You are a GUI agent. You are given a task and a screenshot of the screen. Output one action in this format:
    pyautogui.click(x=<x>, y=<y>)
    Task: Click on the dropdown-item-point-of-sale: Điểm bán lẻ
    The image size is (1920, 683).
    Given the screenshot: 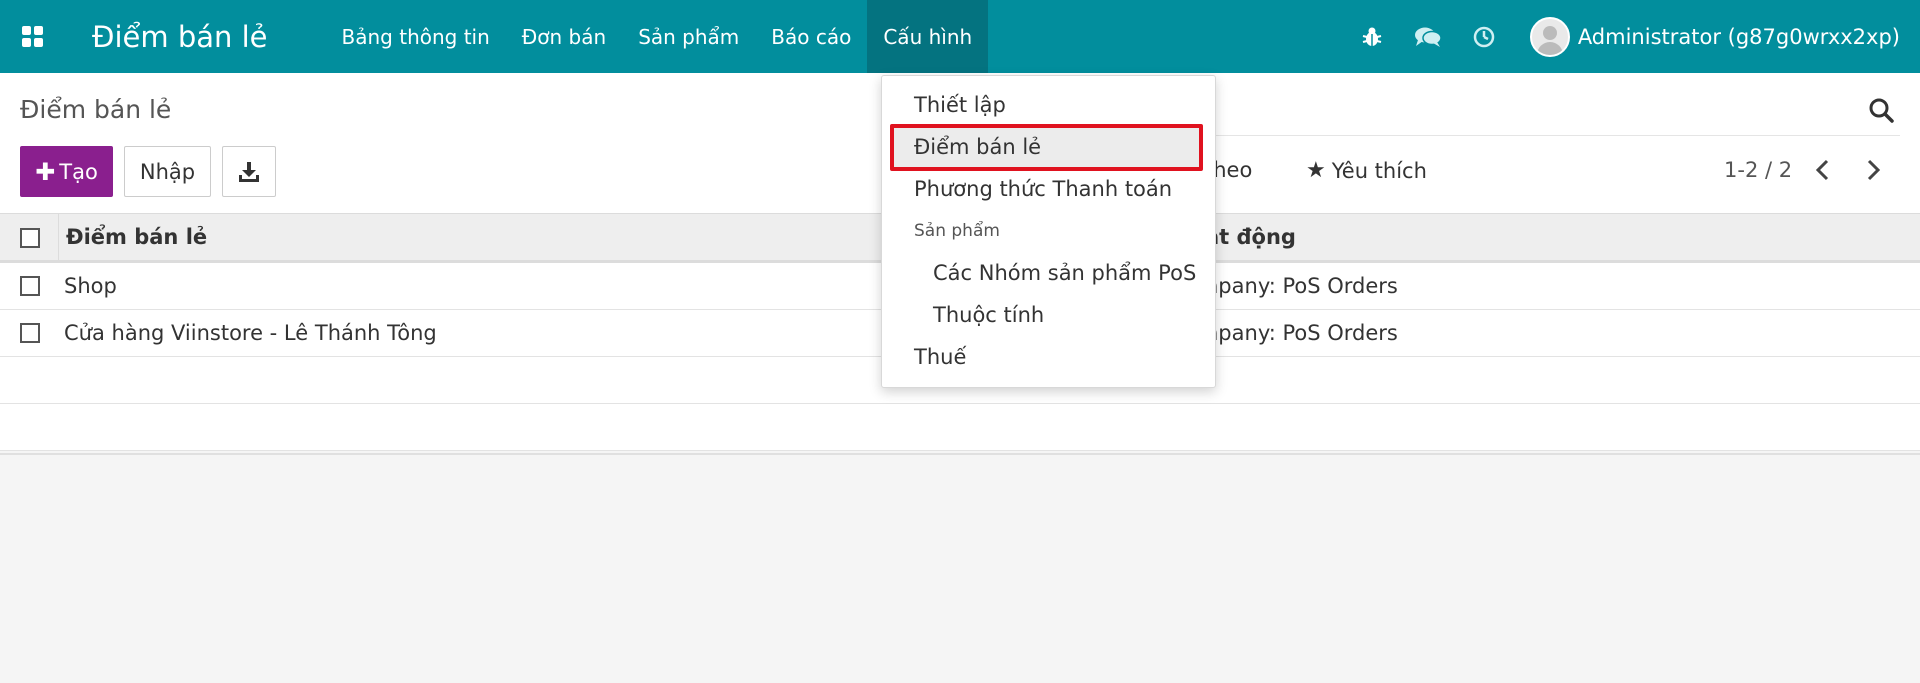 What is the action you would take?
    pyautogui.click(x=977, y=147)
    